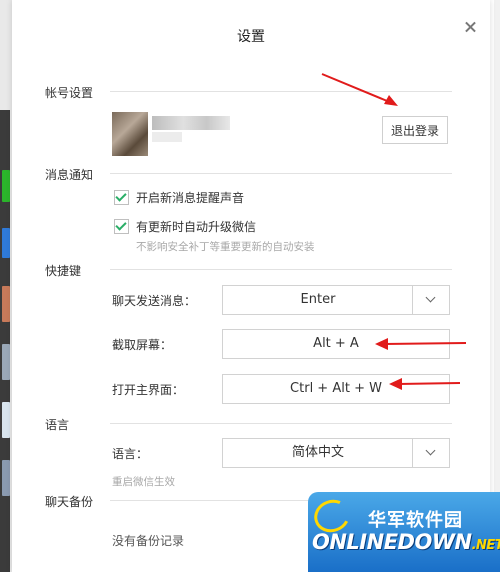  What do you see at coordinates (415, 520) in the screenshot?
I see `watermark-cn: 华军软件园` at bounding box center [415, 520].